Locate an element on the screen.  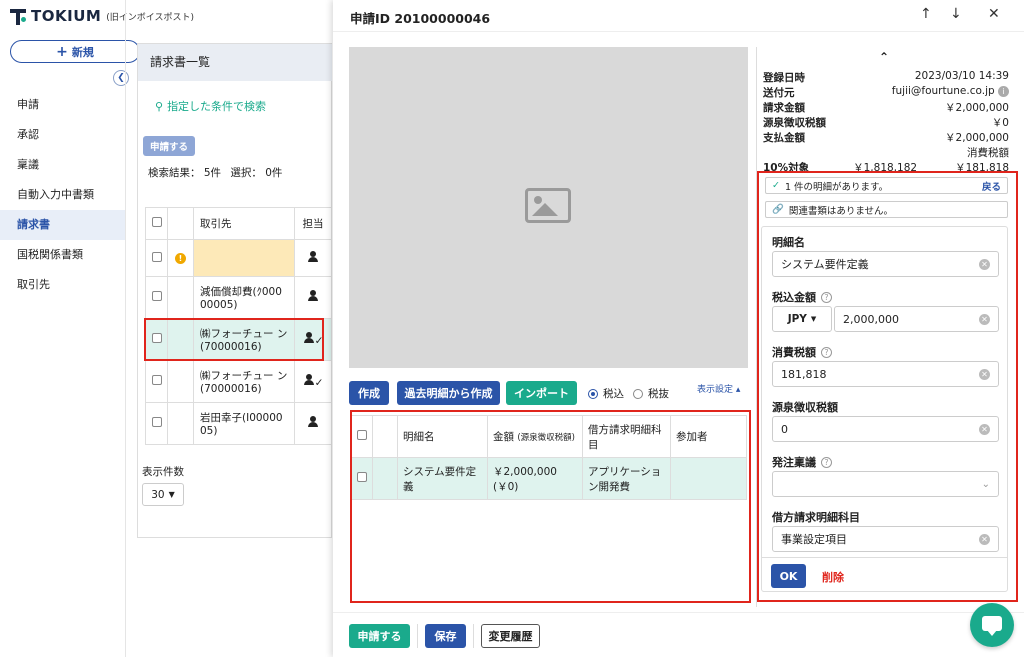
close-icon: ✕ is located at coordinates (994, 14).